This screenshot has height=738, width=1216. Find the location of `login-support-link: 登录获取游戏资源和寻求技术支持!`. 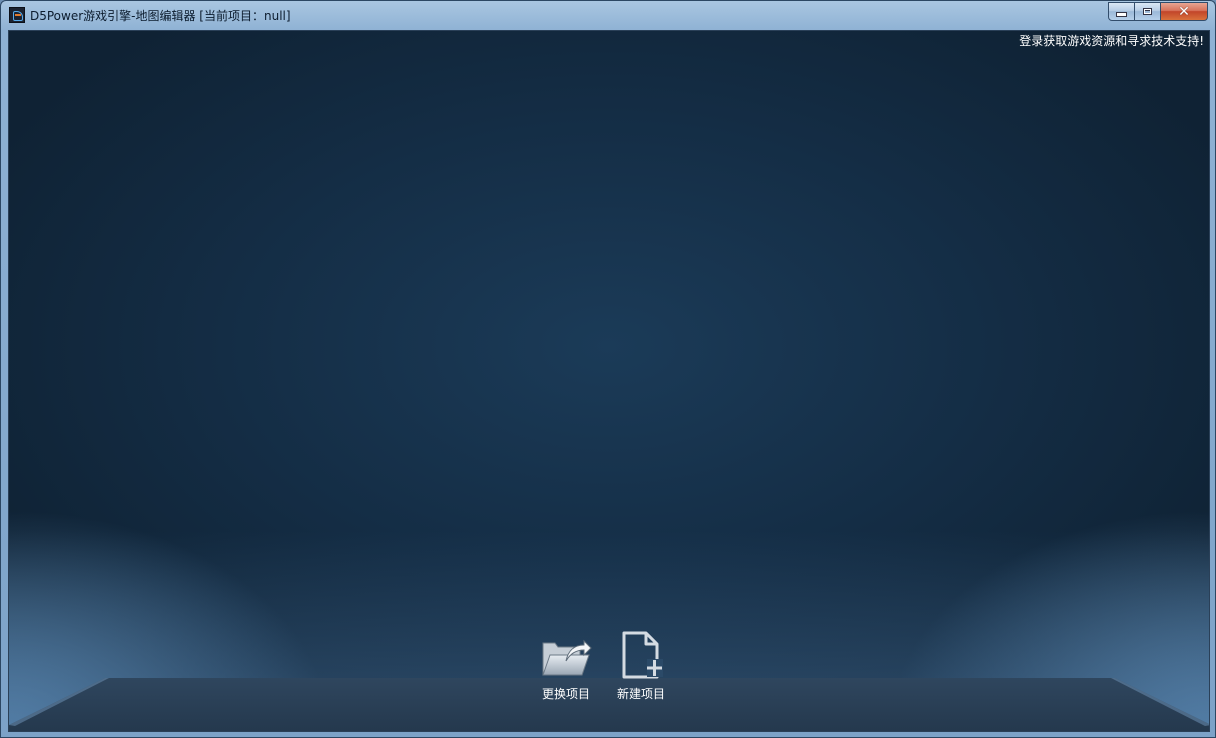

login-support-link: 登录获取游戏资源和寻求技术支持! is located at coordinates (1111, 40).